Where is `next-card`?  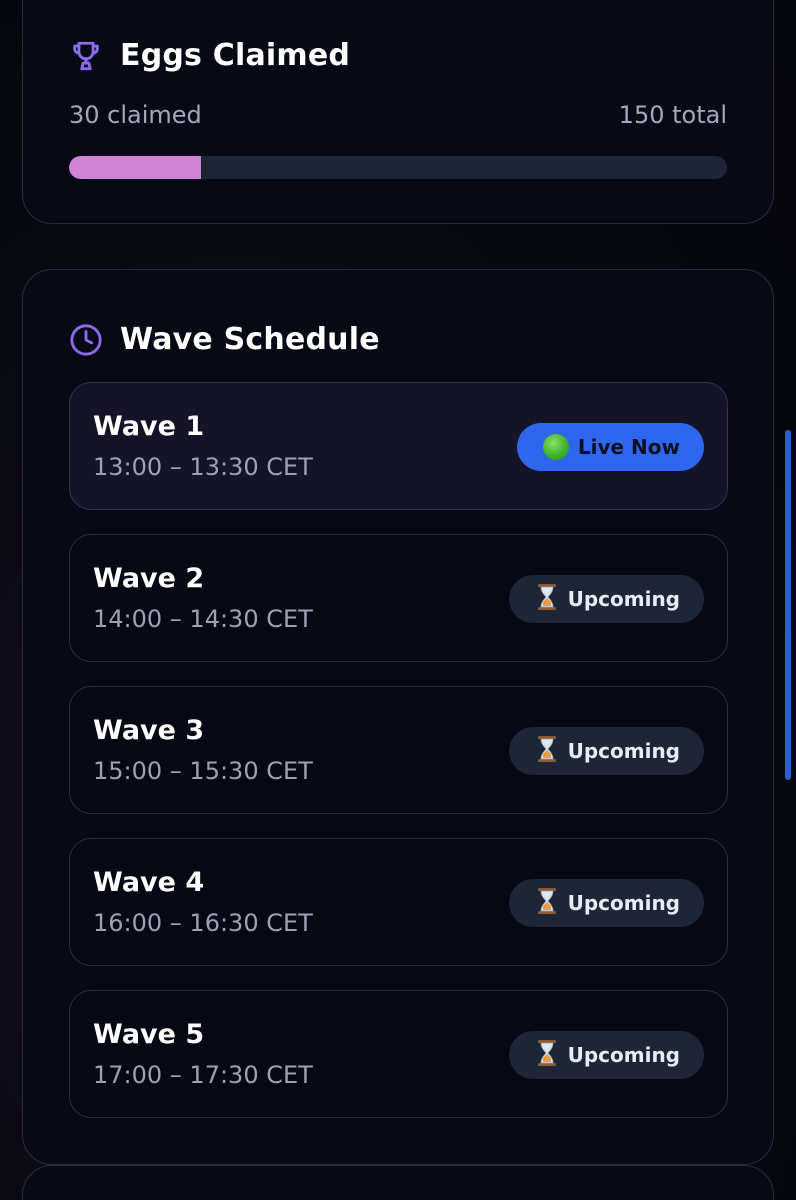
next-card is located at coordinates (398, 1182).